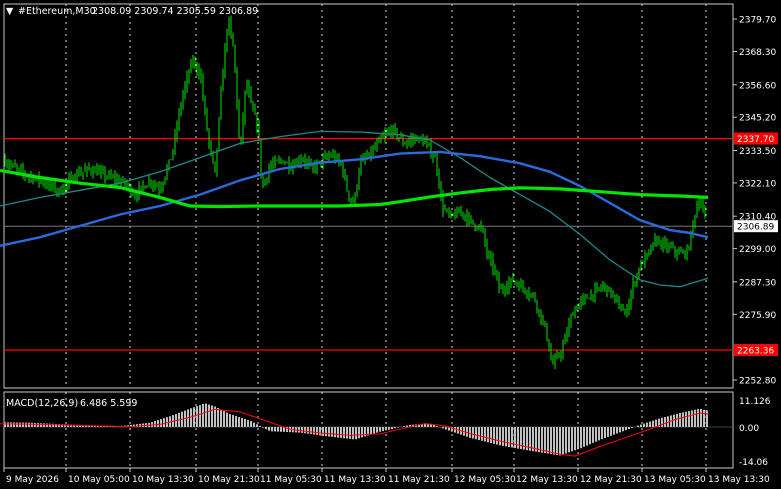 This screenshot has height=489, width=781. What do you see at coordinates (108, 403) in the screenshot?
I see `macd-values: 6.486 5.599` at bounding box center [108, 403].